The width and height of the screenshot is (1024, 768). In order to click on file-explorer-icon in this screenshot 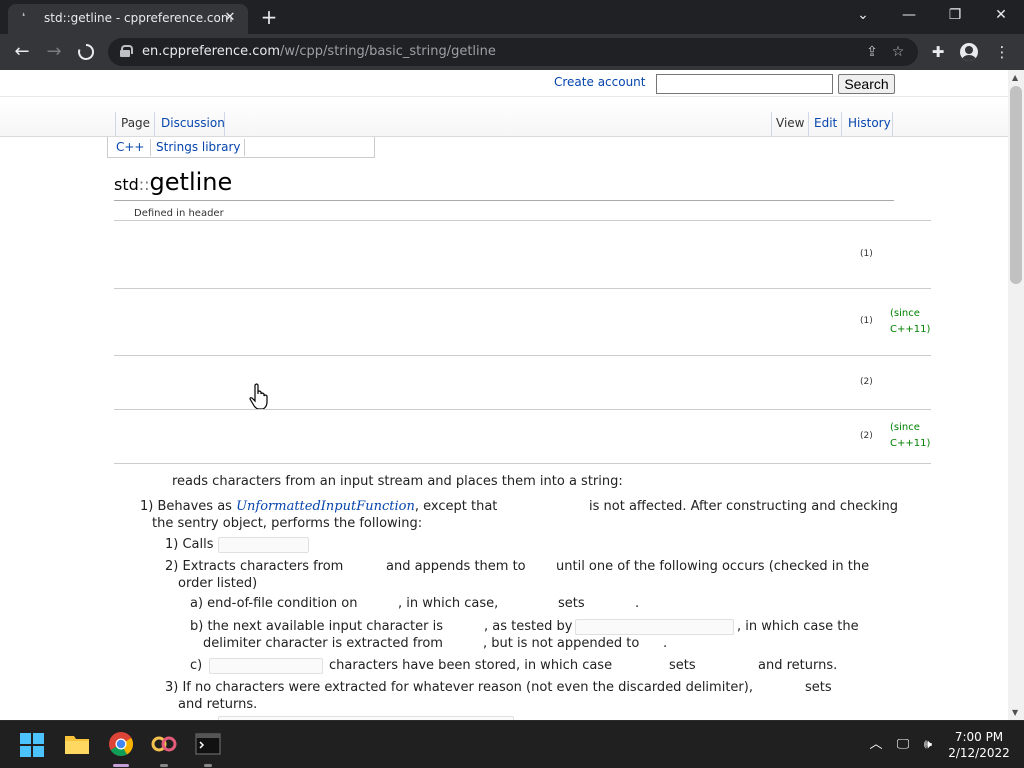, I will do `click(77, 744)`.